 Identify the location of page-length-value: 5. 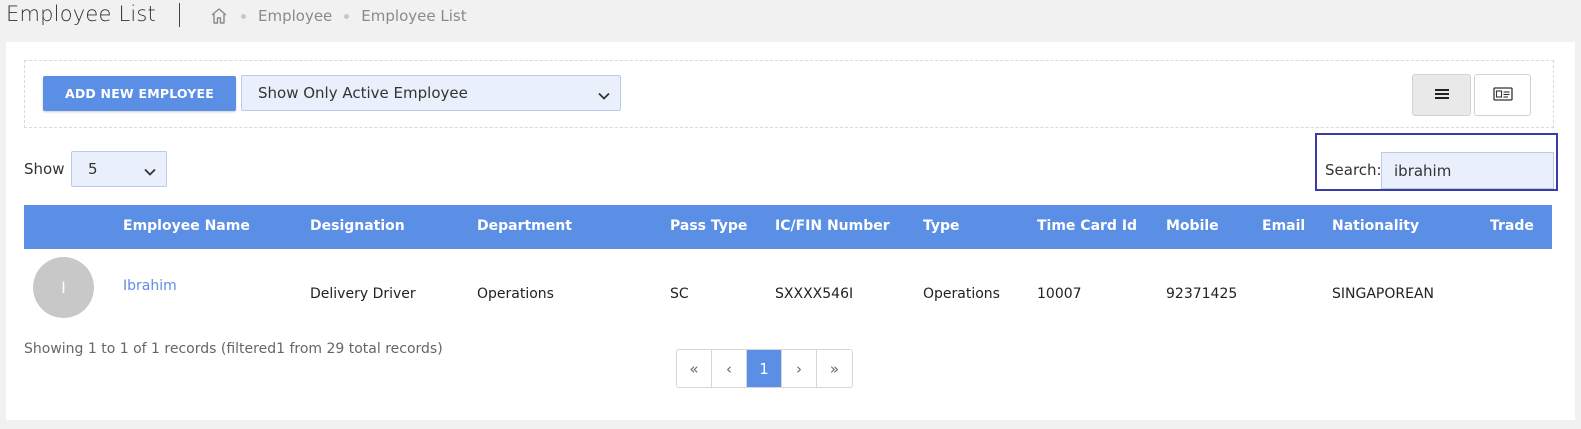
(93, 169).